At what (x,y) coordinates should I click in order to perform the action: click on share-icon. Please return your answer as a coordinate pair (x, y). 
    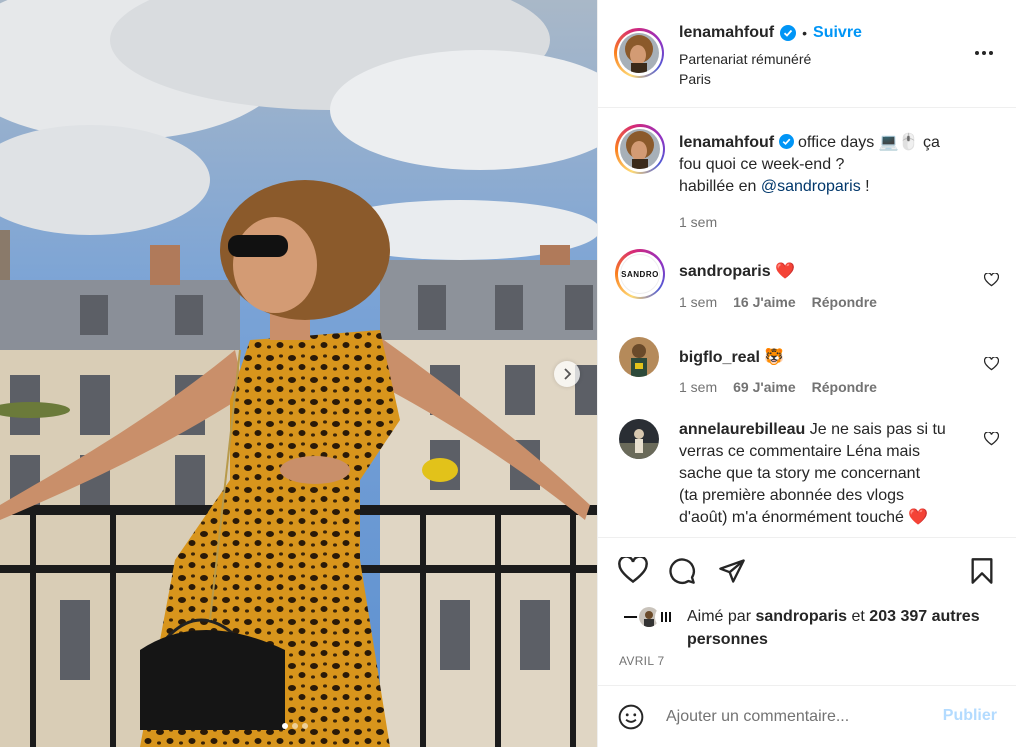
    Looking at the image, I should click on (732, 571).